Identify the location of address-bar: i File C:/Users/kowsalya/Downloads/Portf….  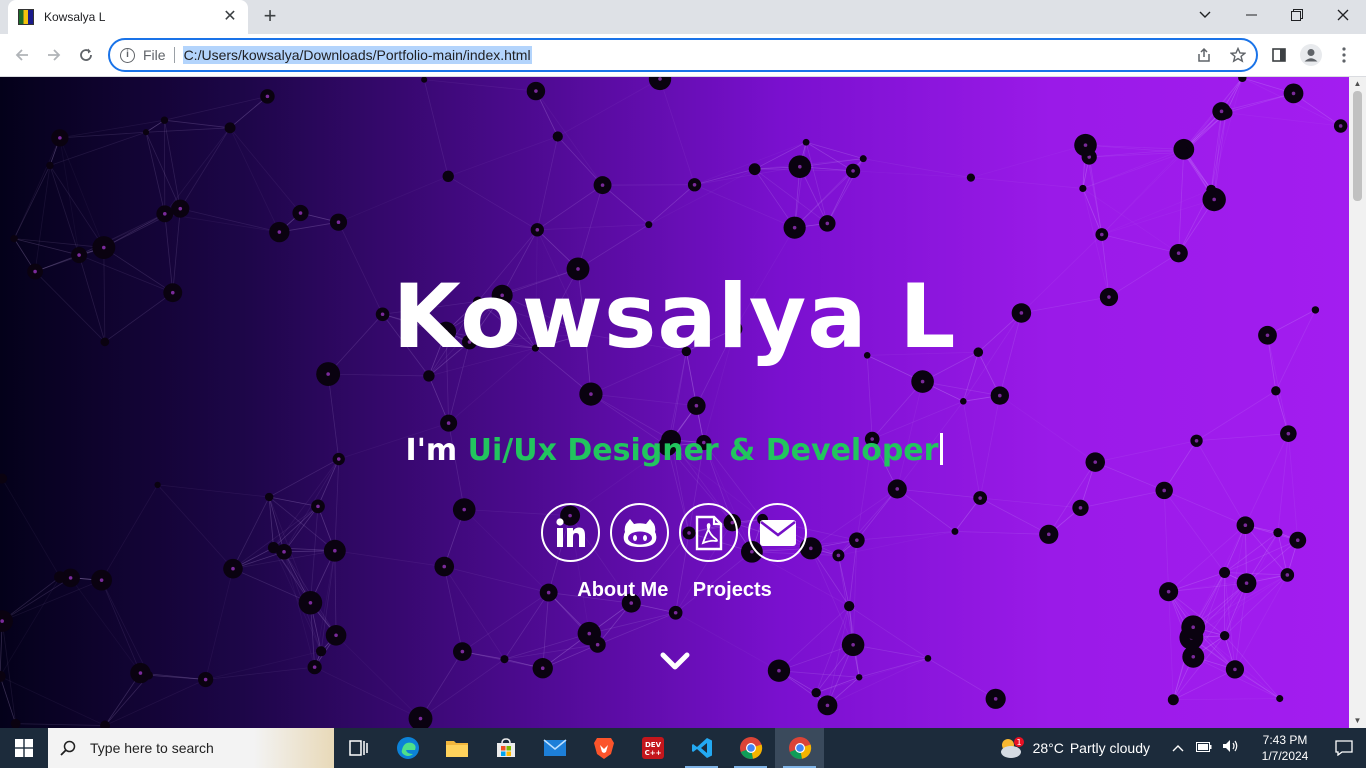
(683, 55).